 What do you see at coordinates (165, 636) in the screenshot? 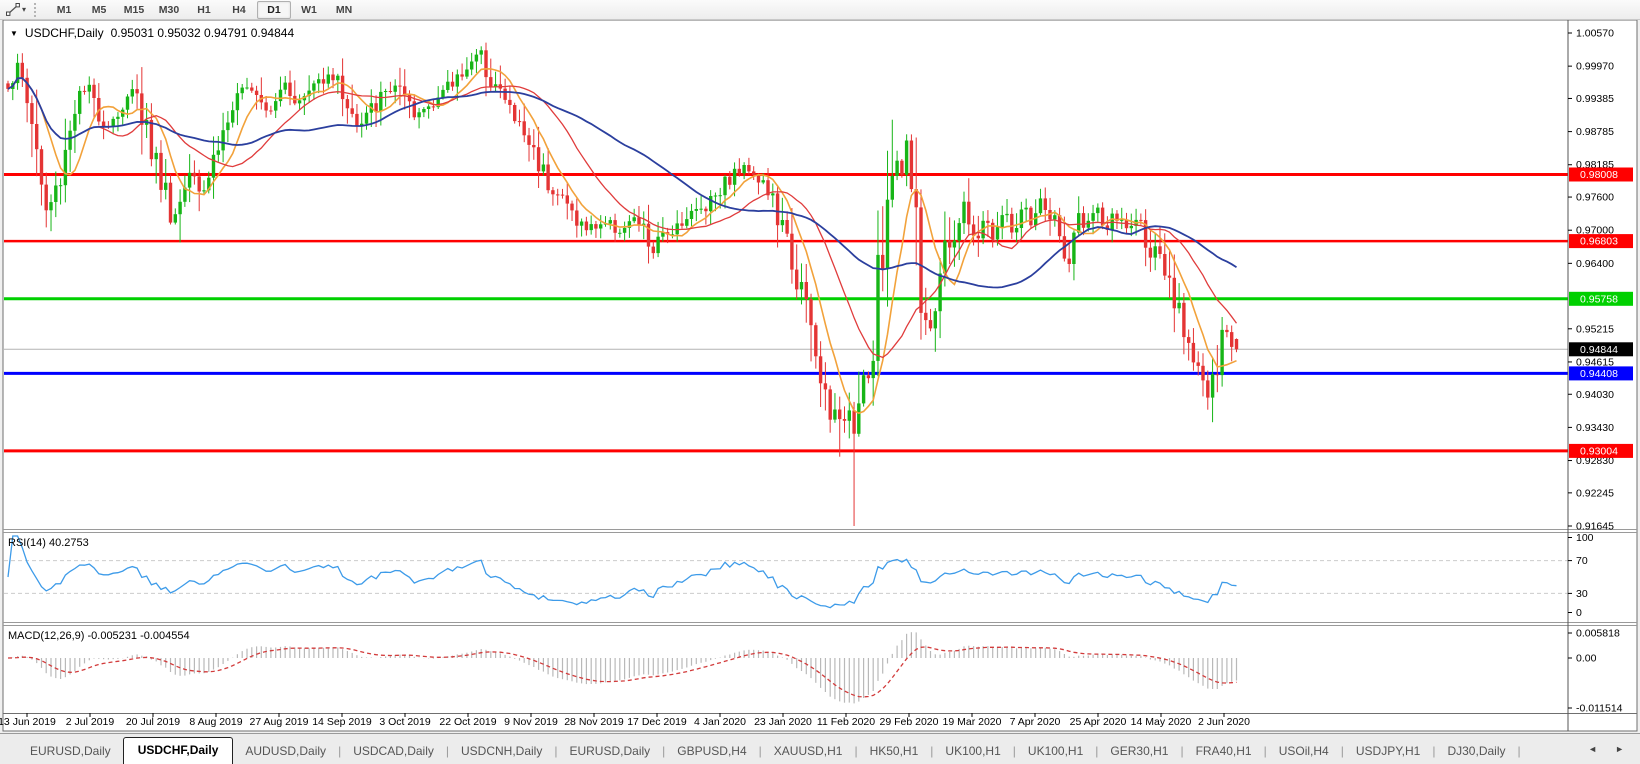
I see `macd-signal-value: -0.004554` at bounding box center [165, 636].